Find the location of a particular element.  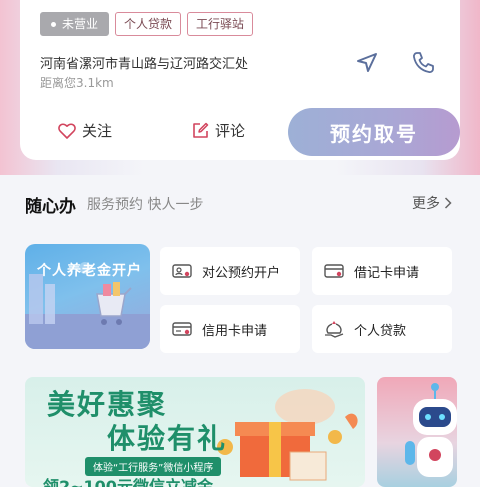

service-label: 个人贷款 is located at coordinates (380, 331).